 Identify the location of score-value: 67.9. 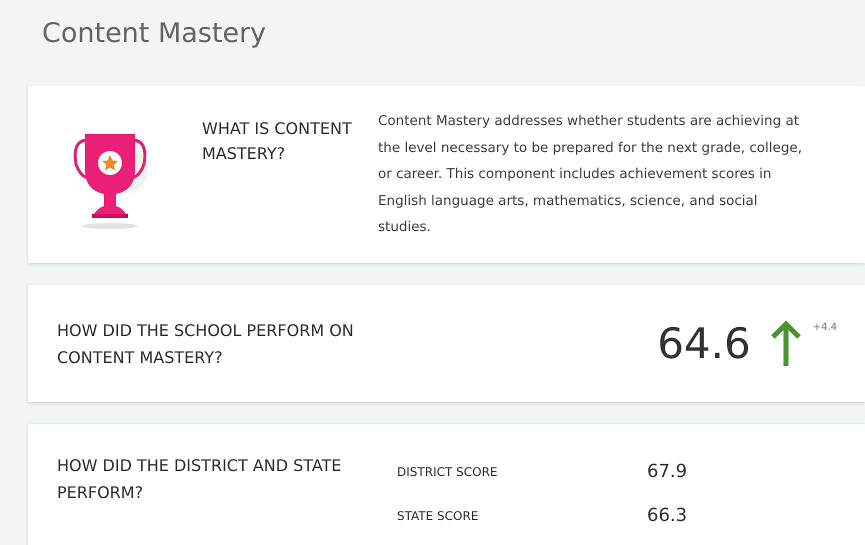
(667, 472).